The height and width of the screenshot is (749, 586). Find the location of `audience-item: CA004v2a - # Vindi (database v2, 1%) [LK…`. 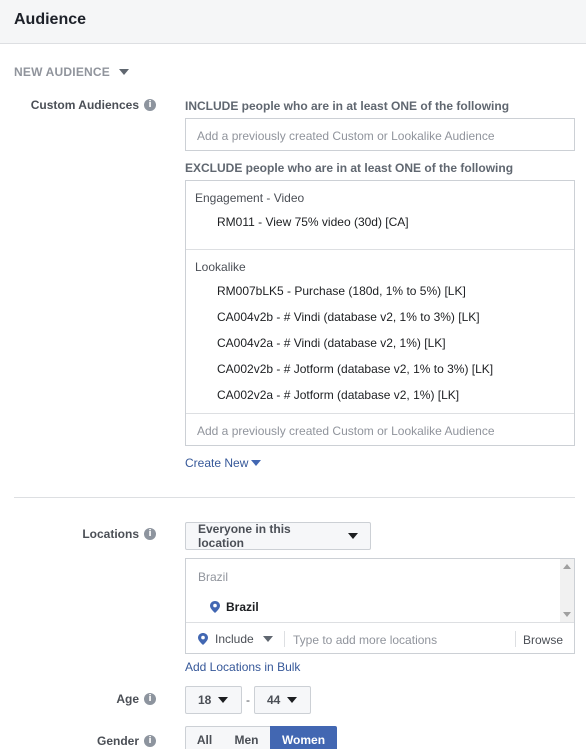

audience-item: CA004v2a - # Vindi (database v2, 1%) [LK… is located at coordinates (331, 343).